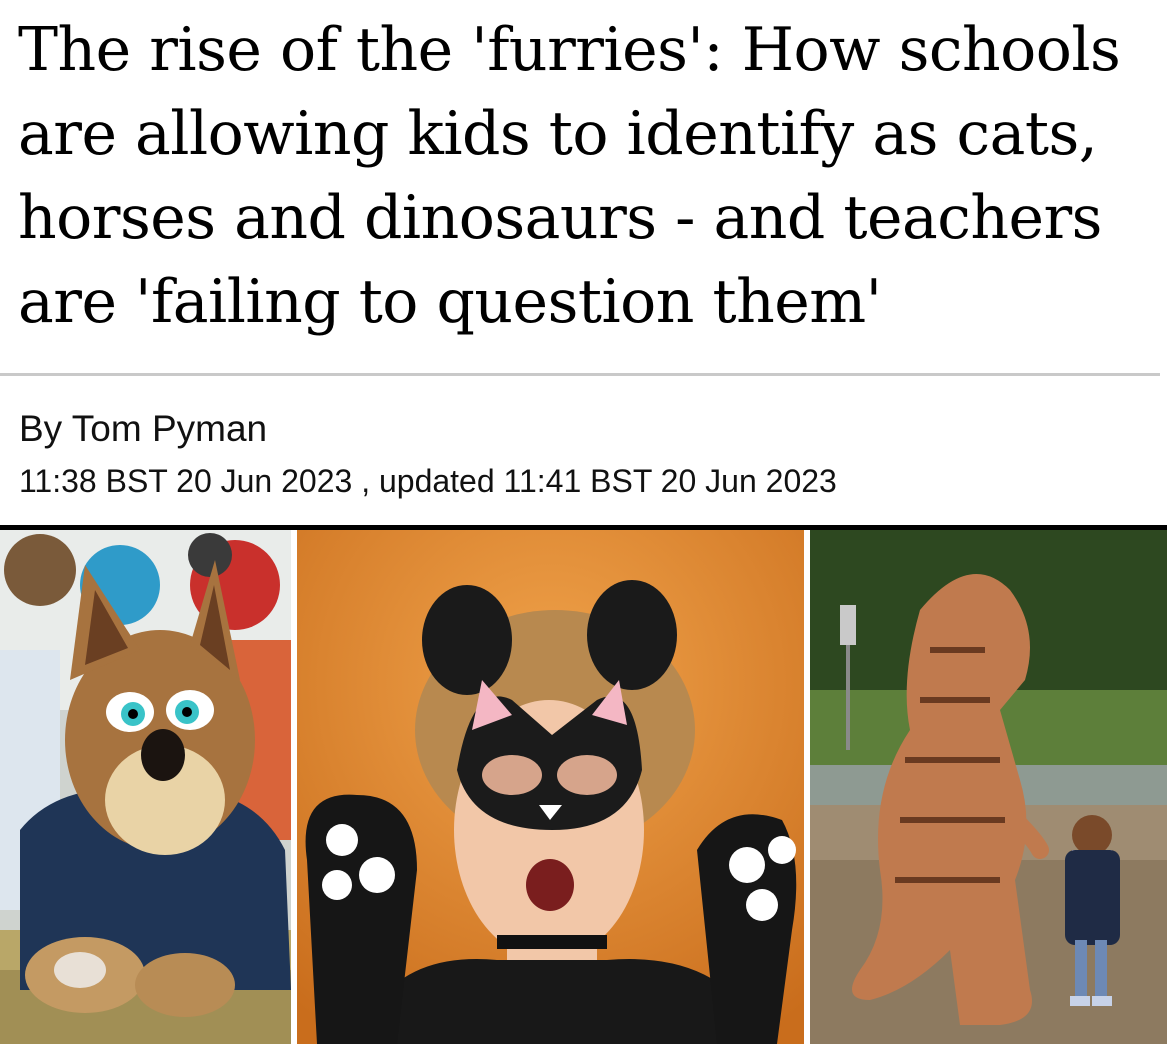 This screenshot has height=1044, width=1167. Describe the element at coordinates (580, 374) in the screenshot. I see `headline-divider` at that location.